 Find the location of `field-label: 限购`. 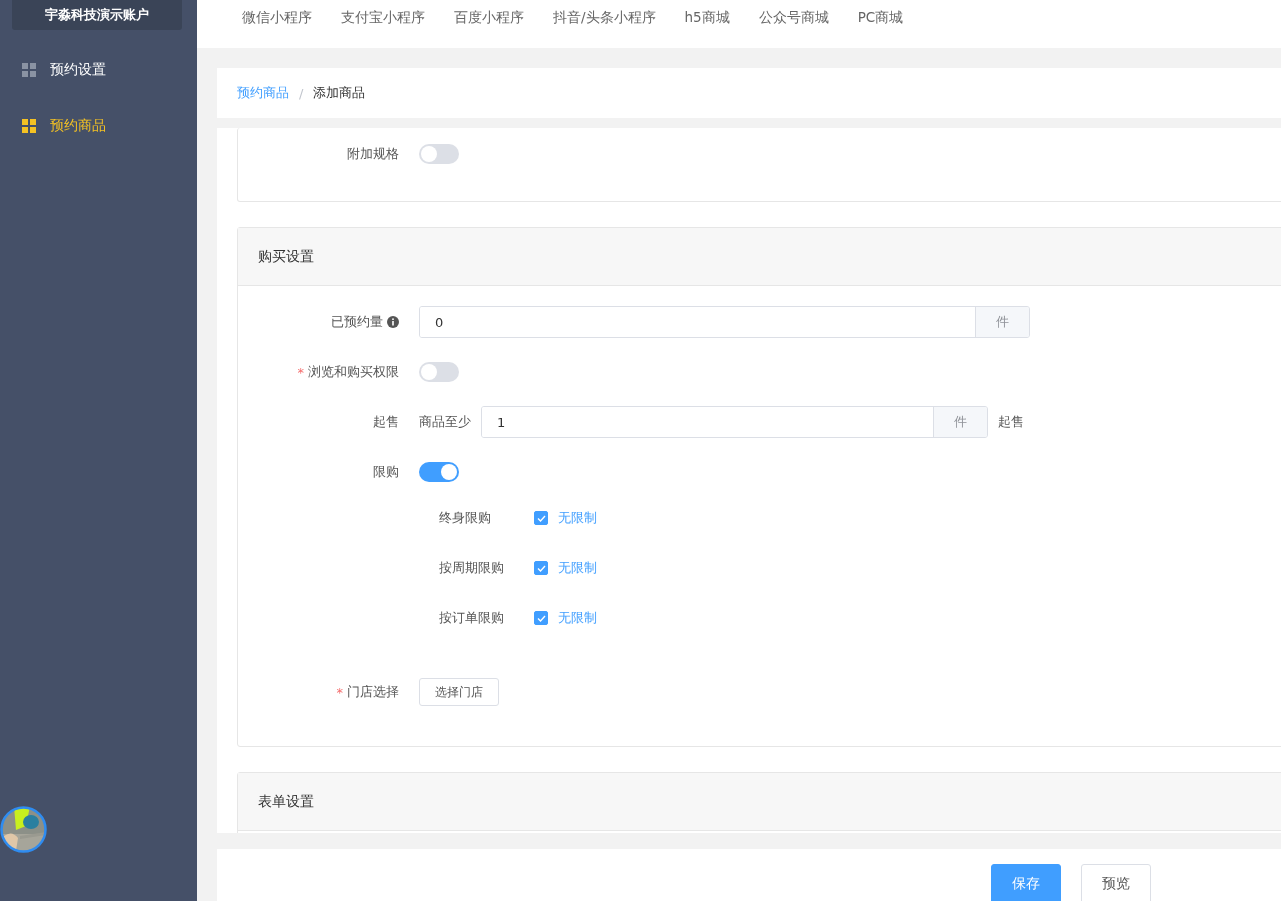

field-label: 限购 is located at coordinates (386, 472).